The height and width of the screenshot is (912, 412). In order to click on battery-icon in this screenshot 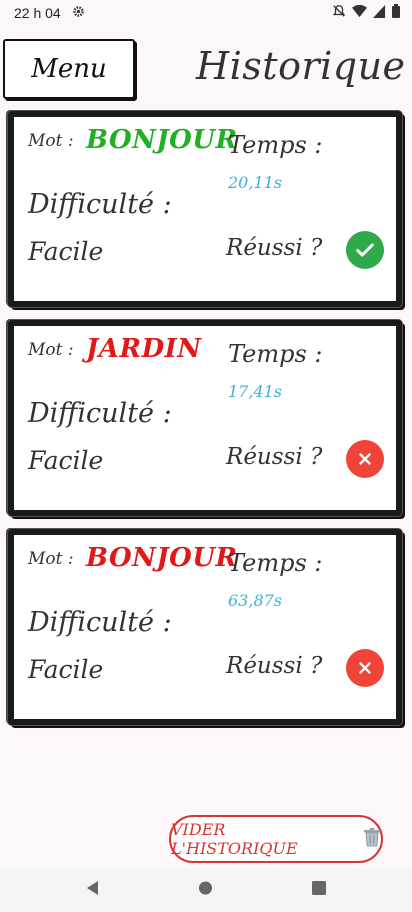, I will do `click(396, 12)`.